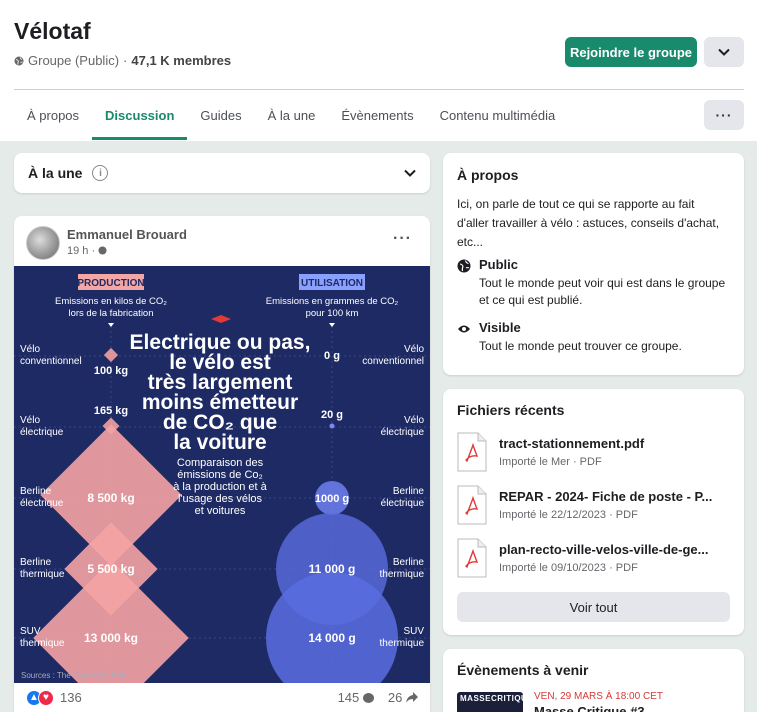 The image size is (757, 712). What do you see at coordinates (111, 638) in the screenshot?
I see `production-value: 13 000 kg` at bounding box center [111, 638].